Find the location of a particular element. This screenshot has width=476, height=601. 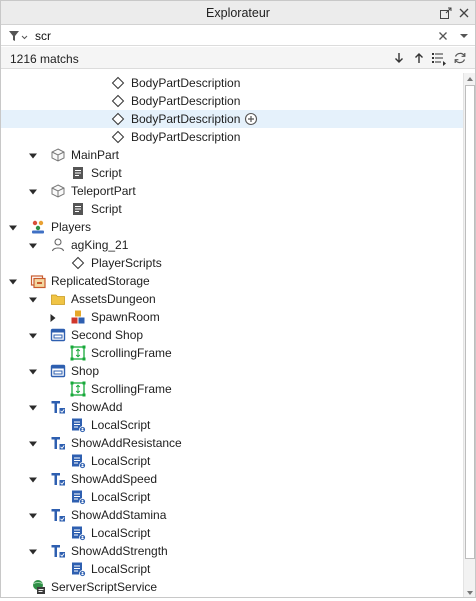

tree-row-label: Script is located at coordinates (106, 209).